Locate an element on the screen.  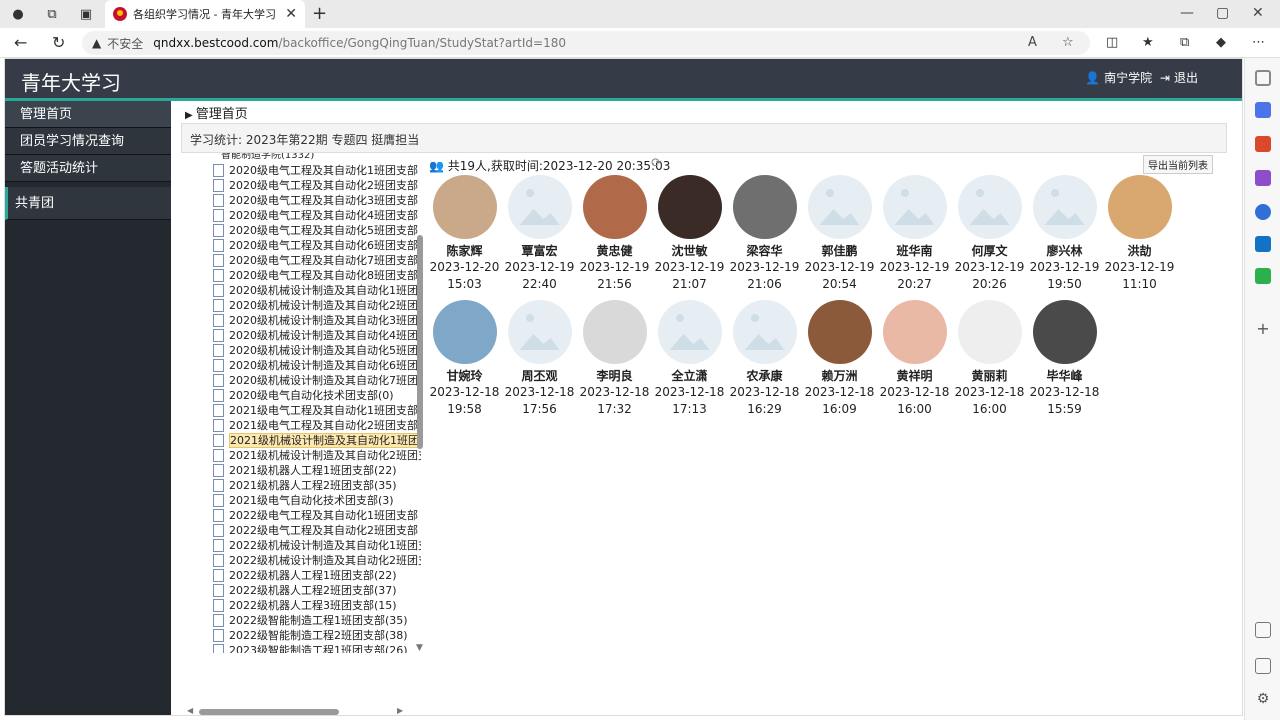
tree-node: 2020级机械设计制造及其自动化6班团支部 is located at coordinates (306, 365).